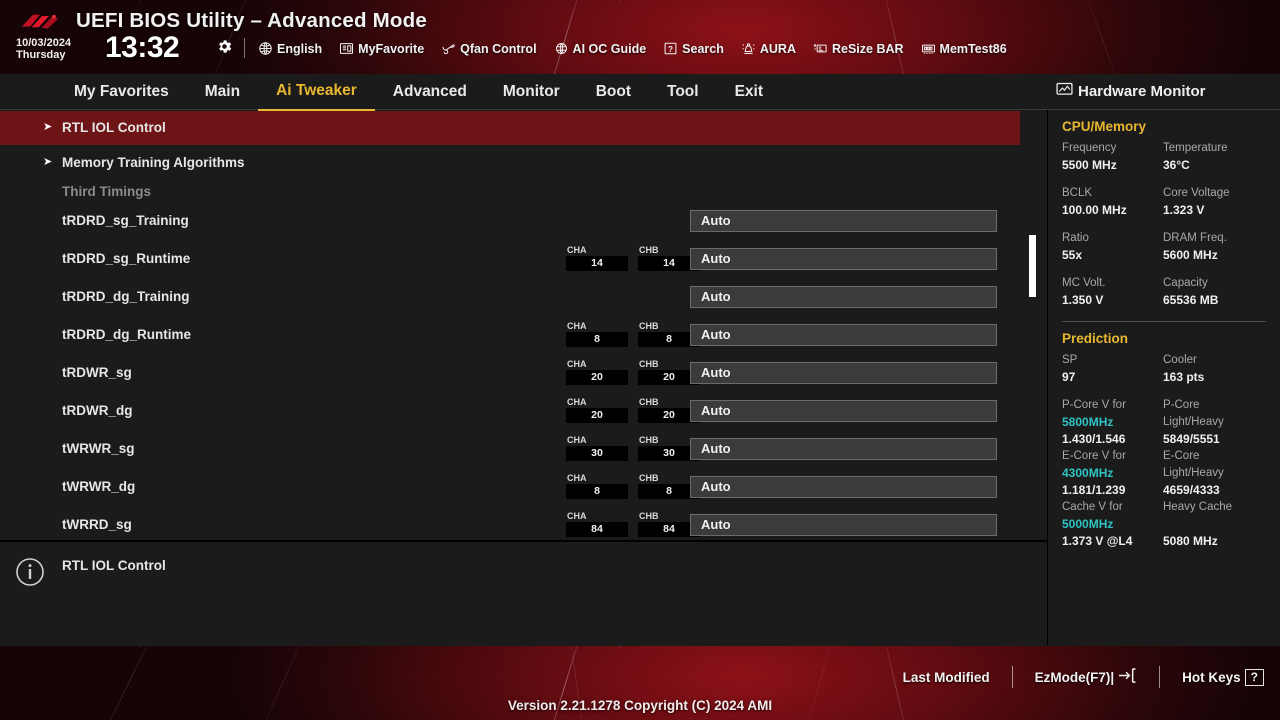  Describe the element at coordinates (126, 258) in the screenshot. I see `setting-label: tRDRD_sg_Runtime` at that location.